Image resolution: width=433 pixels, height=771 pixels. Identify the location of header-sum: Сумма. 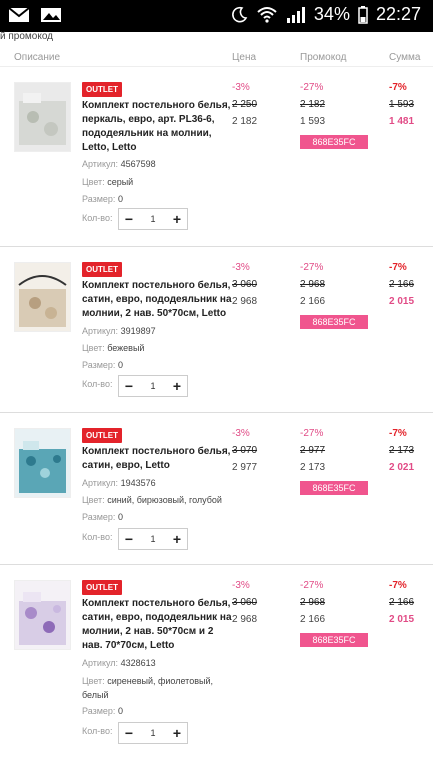
(405, 57).